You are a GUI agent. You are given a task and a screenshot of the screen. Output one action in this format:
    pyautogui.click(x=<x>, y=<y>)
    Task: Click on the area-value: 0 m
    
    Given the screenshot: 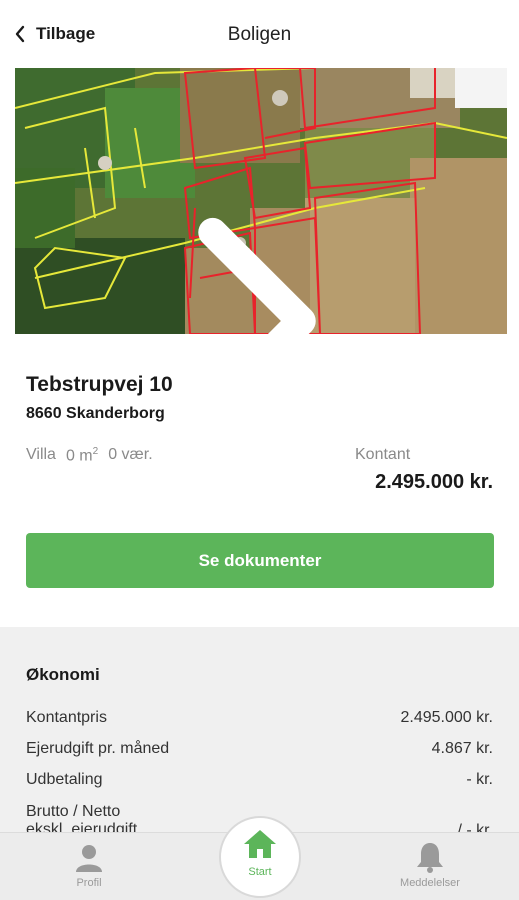 What is the action you would take?
    pyautogui.click(x=79, y=456)
    